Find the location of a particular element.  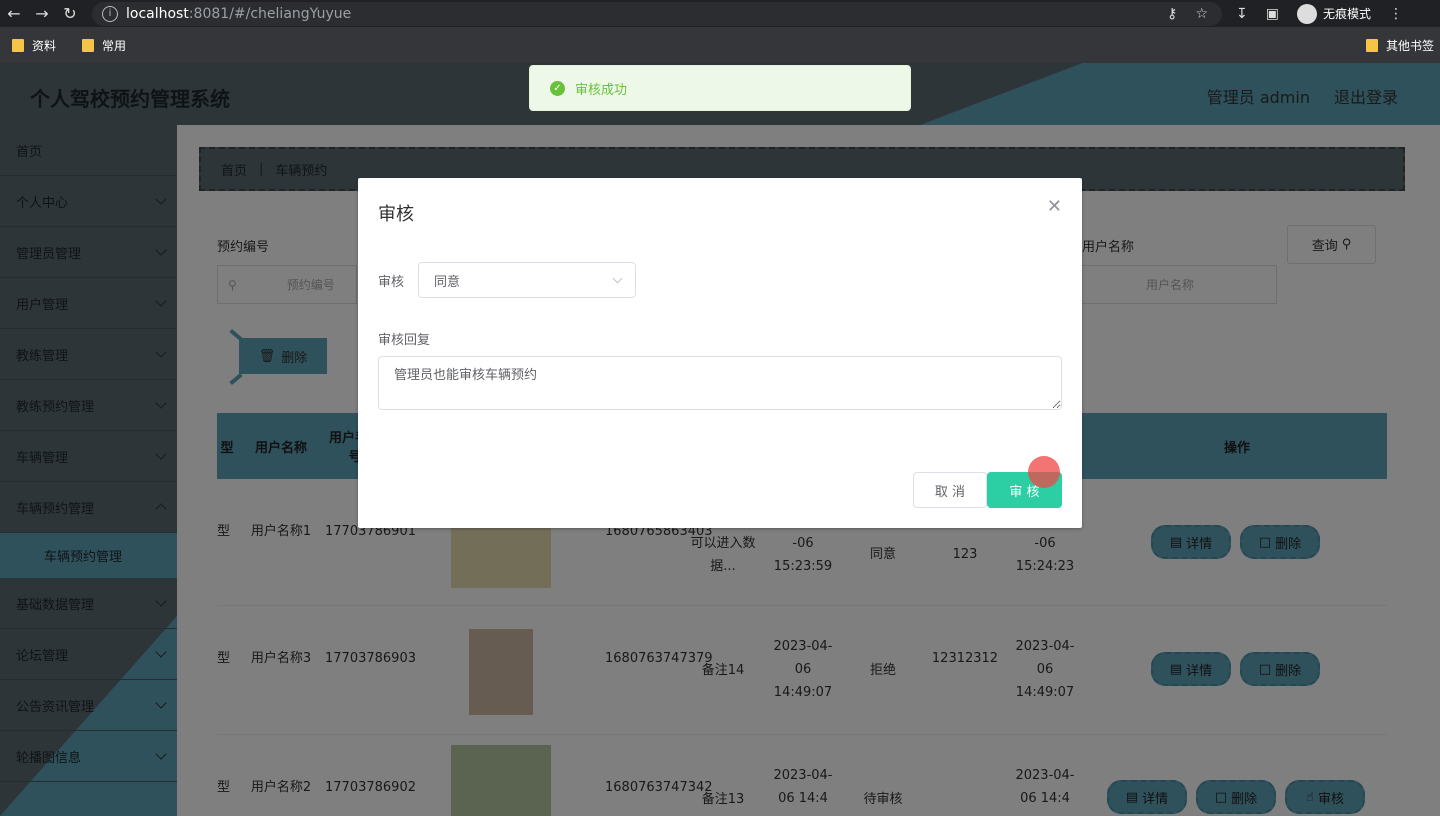

success-toast: ✓ 审核成功 is located at coordinates (720, 88).